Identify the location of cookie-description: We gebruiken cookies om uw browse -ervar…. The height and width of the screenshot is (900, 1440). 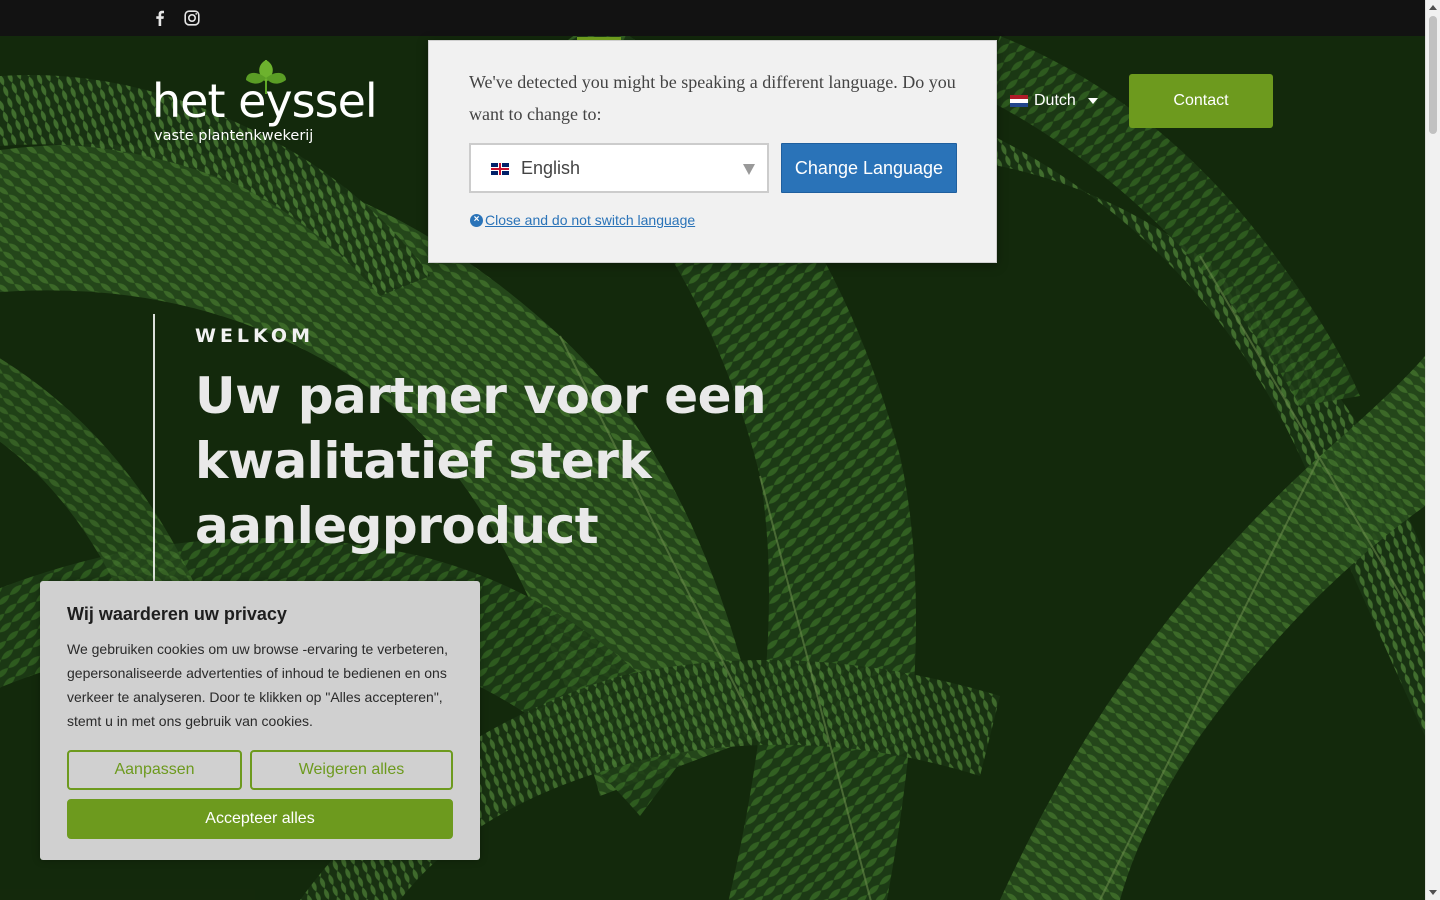
(258, 685).